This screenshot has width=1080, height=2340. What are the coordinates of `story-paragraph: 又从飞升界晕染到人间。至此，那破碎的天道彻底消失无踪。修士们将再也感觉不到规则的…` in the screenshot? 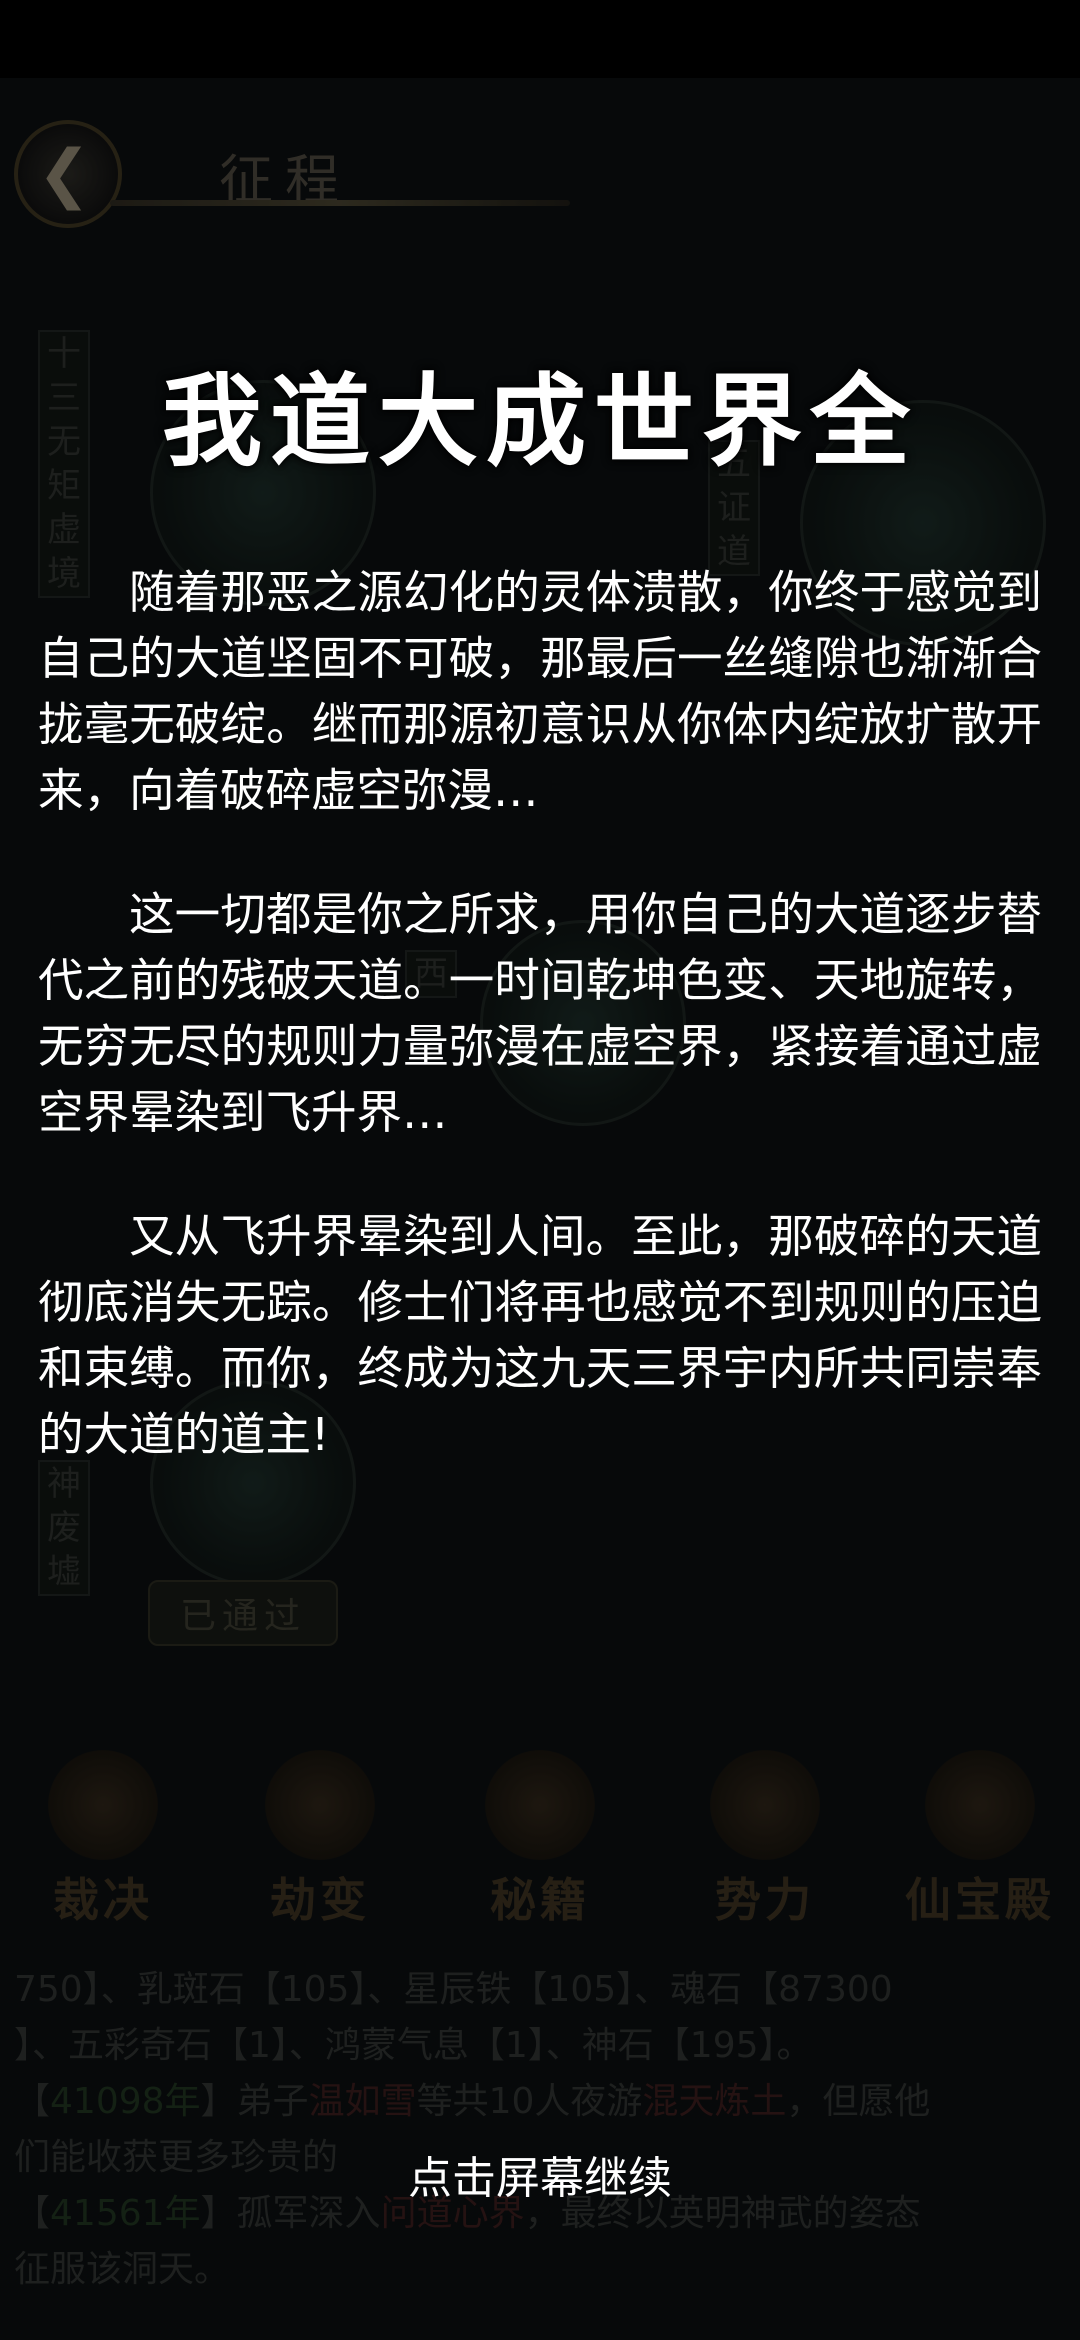 It's located at (540, 1335).